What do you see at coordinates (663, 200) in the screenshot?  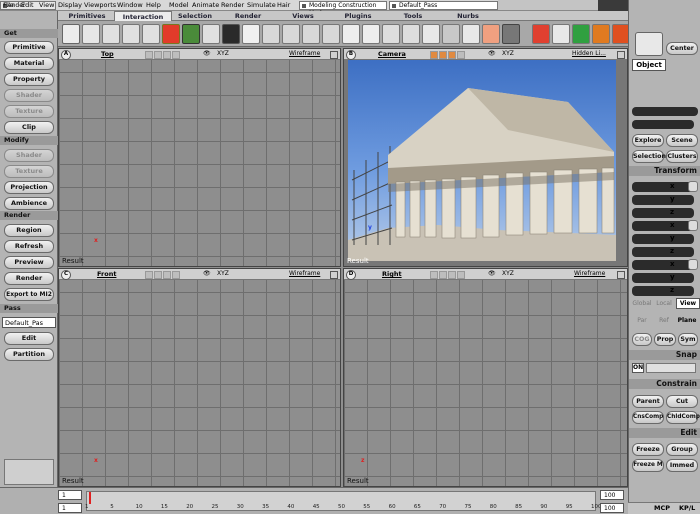 I see `scale-y-field` at bounding box center [663, 200].